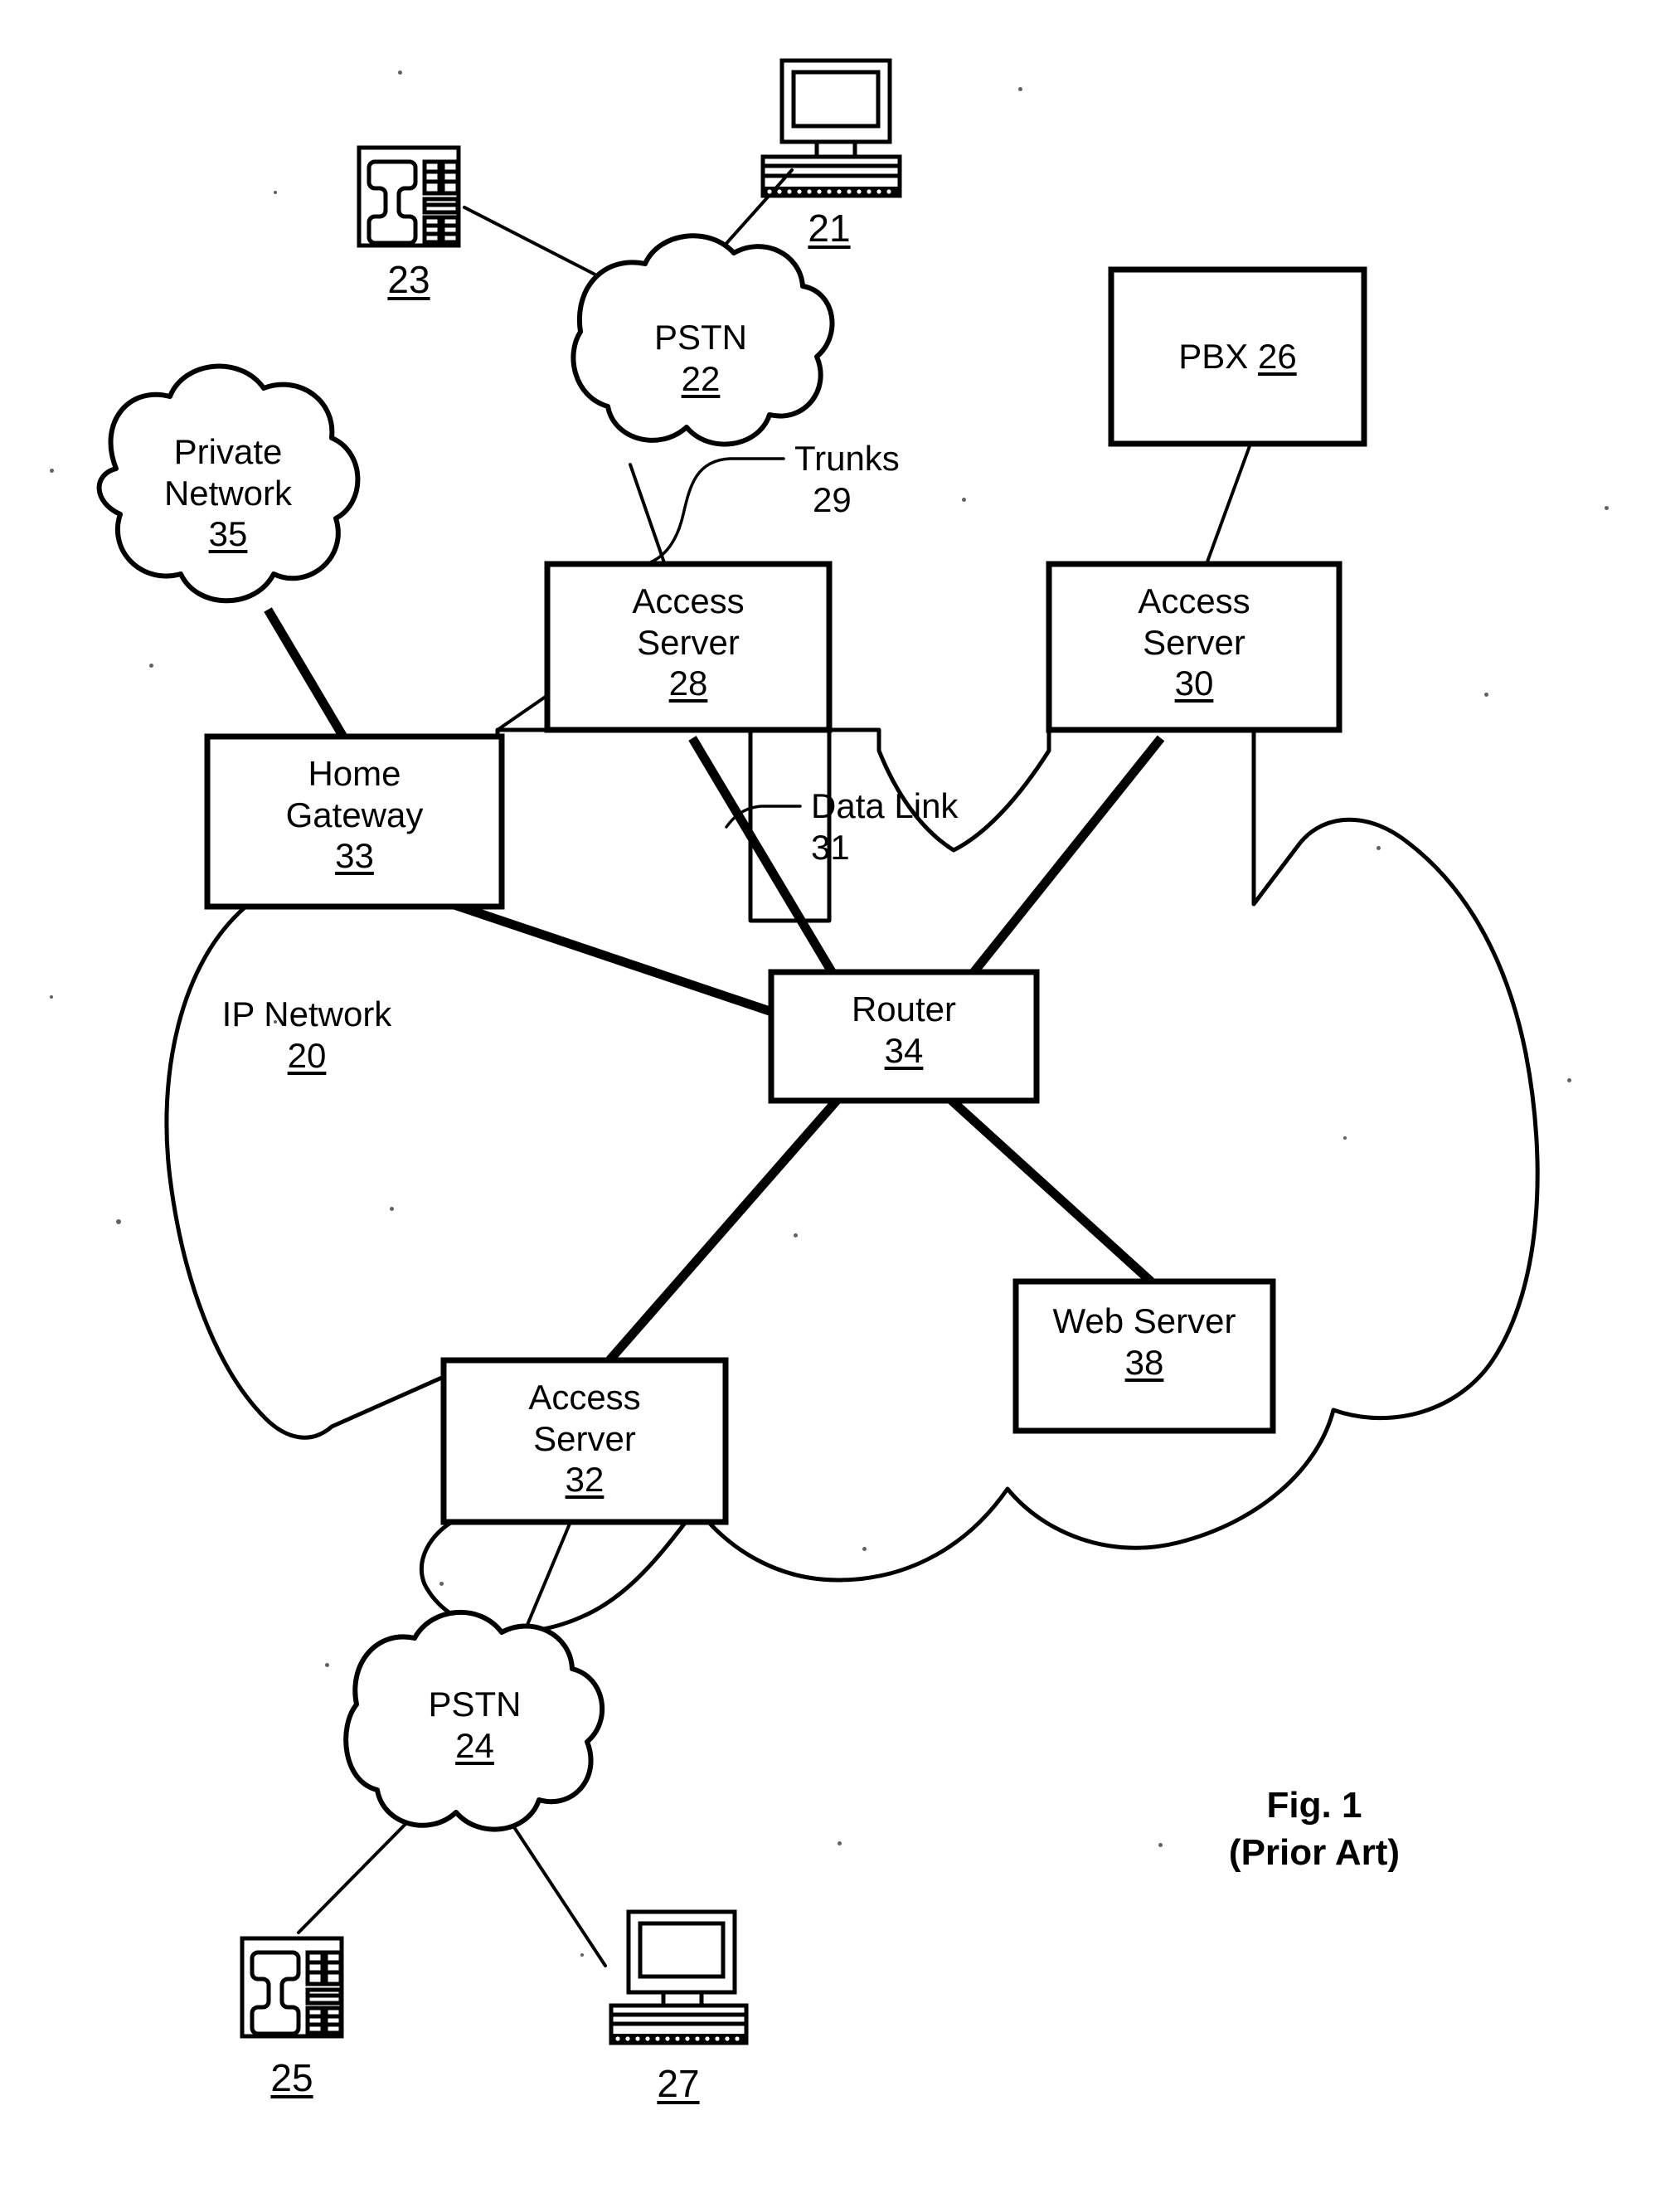  I want to click on ip-network-label: IP Network 20, so click(307, 1035).